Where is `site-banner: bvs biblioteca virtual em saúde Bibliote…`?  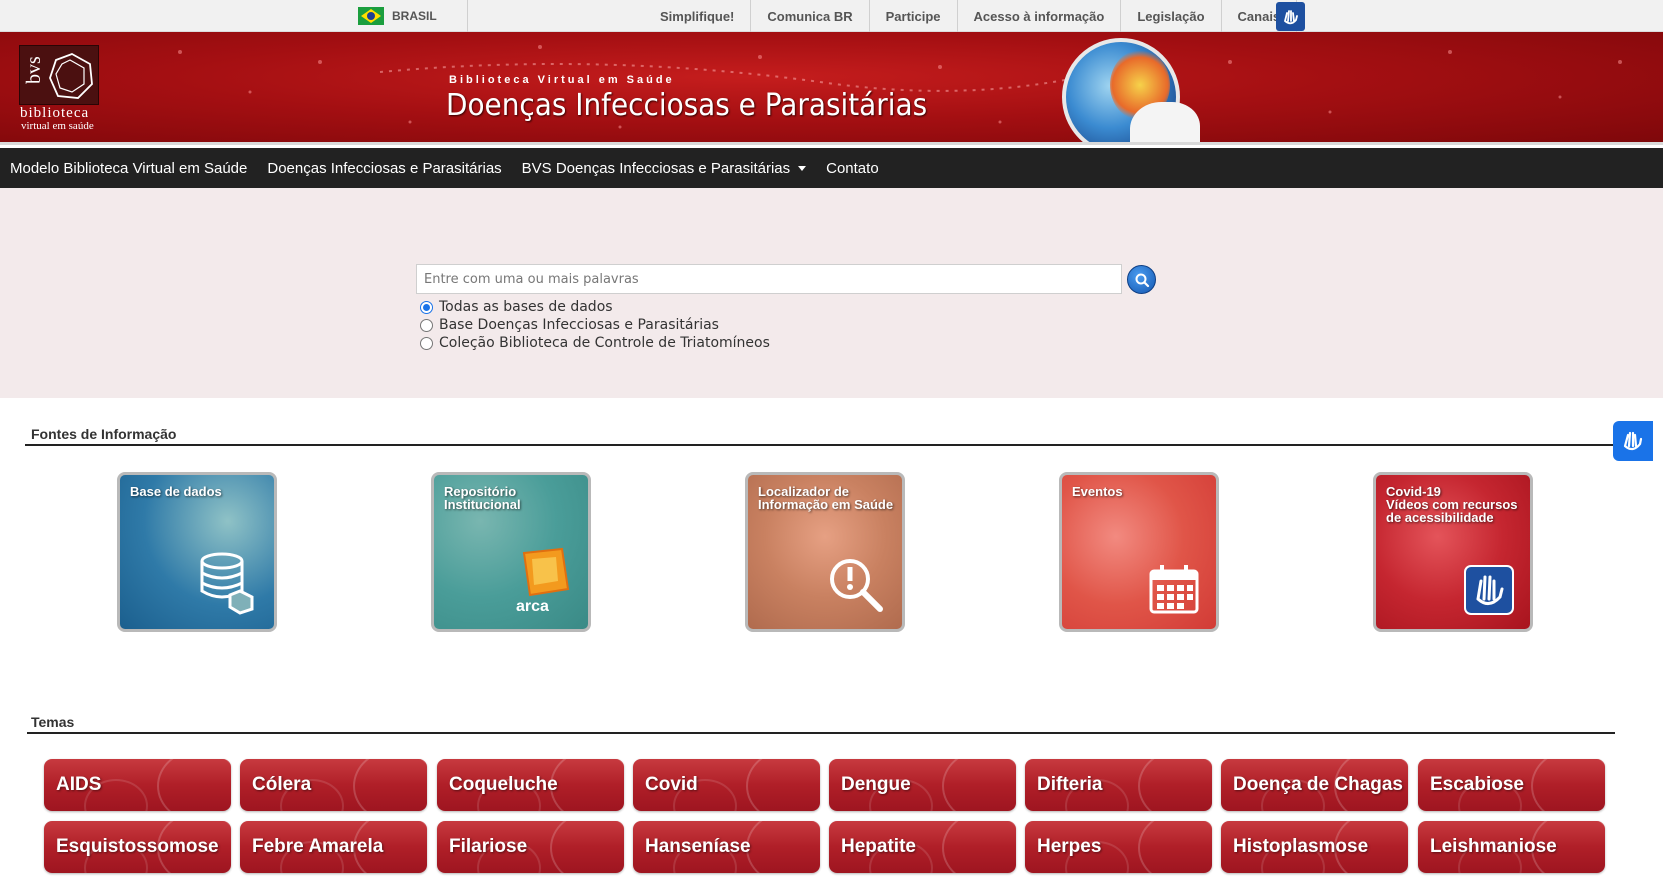 site-banner: bvs biblioteca virtual em saúde Bibliote… is located at coordinates (831, 88).